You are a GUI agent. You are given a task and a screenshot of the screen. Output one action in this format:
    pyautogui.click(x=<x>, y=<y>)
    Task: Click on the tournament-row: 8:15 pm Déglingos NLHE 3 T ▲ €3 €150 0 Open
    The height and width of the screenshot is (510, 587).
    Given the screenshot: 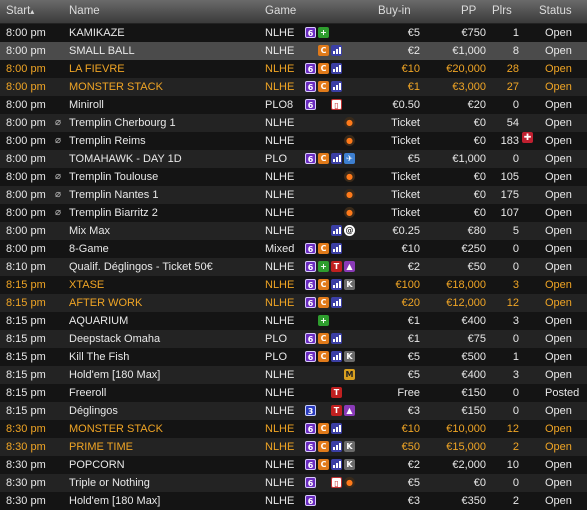 What is the action you would take?
    pyautogui.click(x=293, y=411)
    